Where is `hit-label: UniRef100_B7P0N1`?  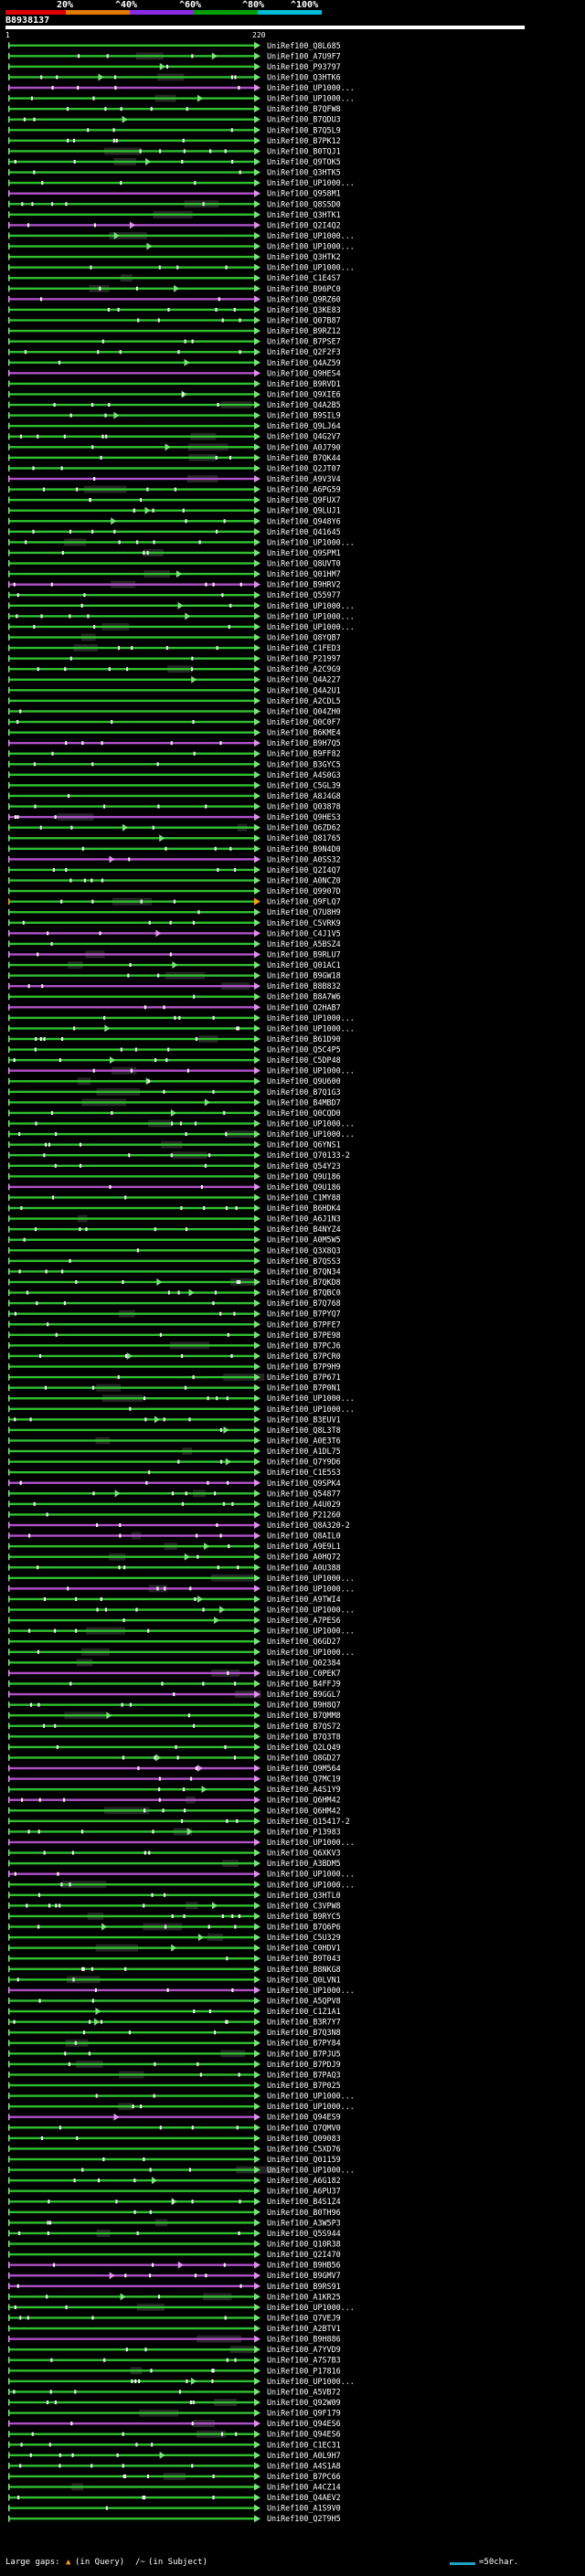
hit-label: UniRef100_B7P0N1 is located at coordinates (304, 1388).